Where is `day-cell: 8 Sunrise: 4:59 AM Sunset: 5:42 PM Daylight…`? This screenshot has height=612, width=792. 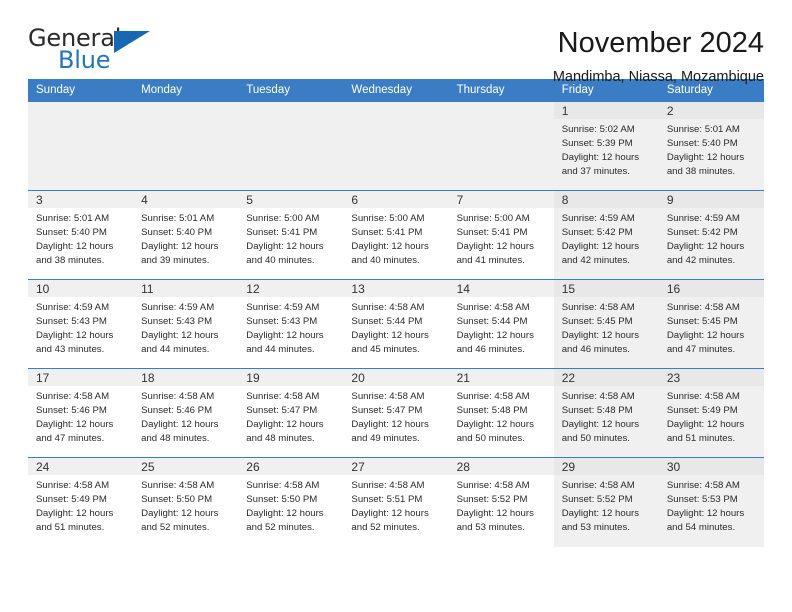 day-cell: 8 Sunrise: 4:59 AM Sunset: 5:42 PM Daylight… is located at coordinates (606, 235).